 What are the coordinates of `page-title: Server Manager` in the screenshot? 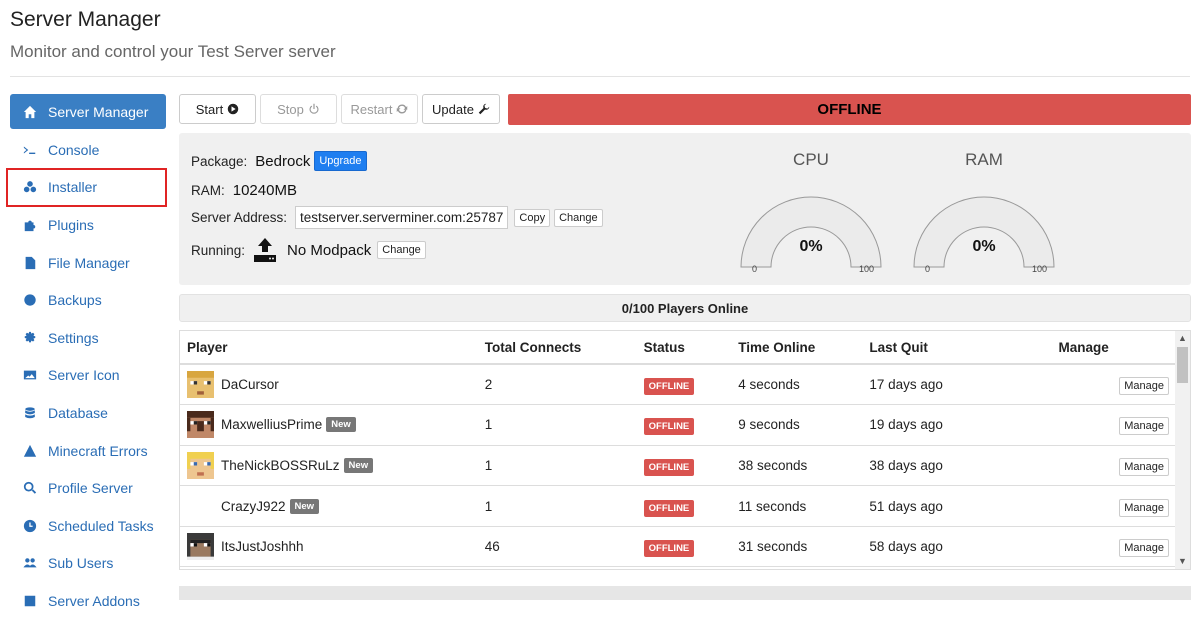 It's located at (85, 19).